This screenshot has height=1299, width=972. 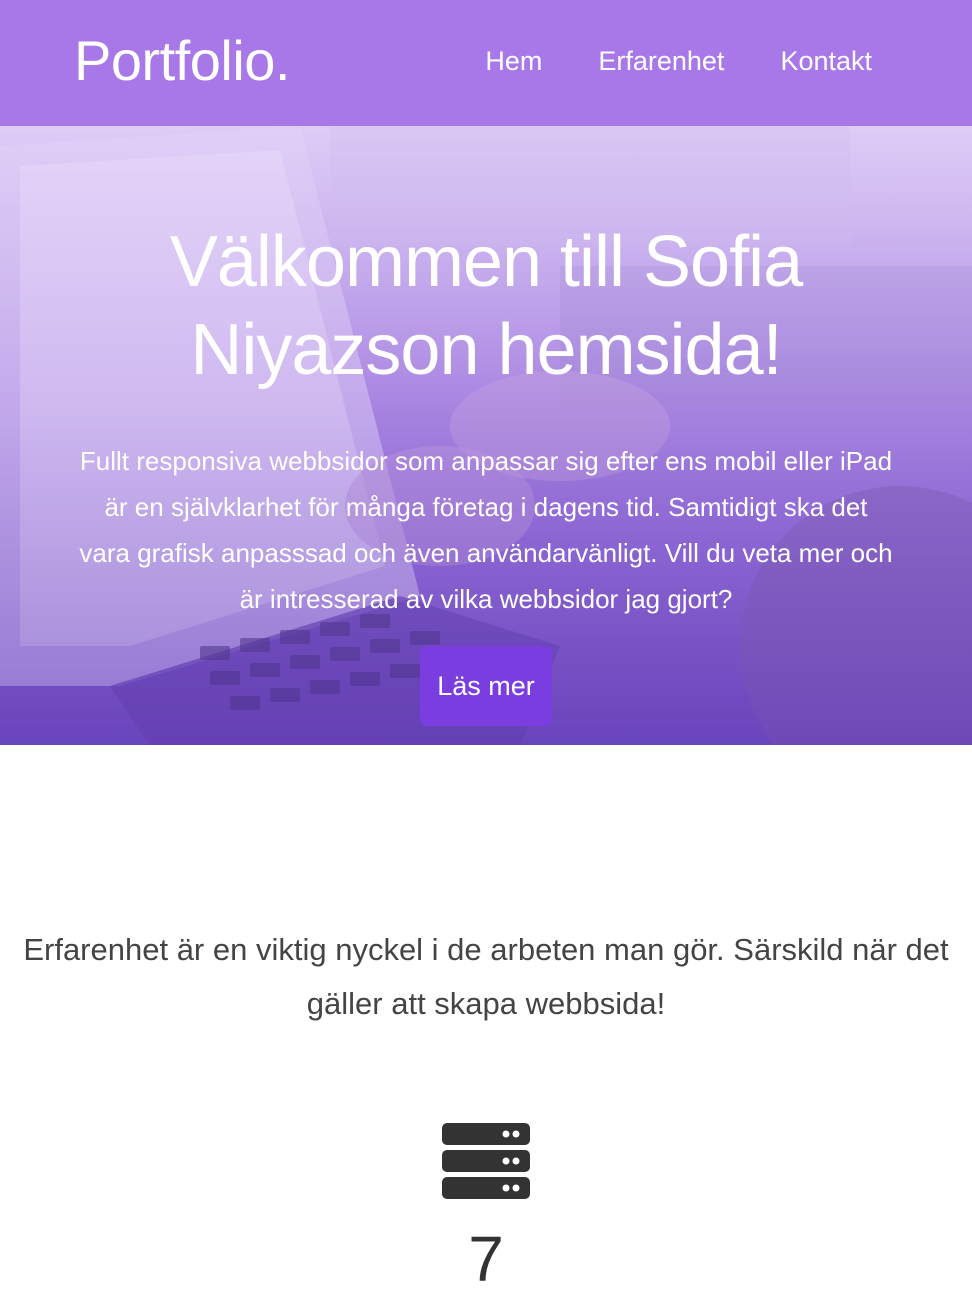 What do you see at coordinates (513, 61) in the screenshot?
I see `nav-link-hem: Hem` at bounding box center [513, 61].